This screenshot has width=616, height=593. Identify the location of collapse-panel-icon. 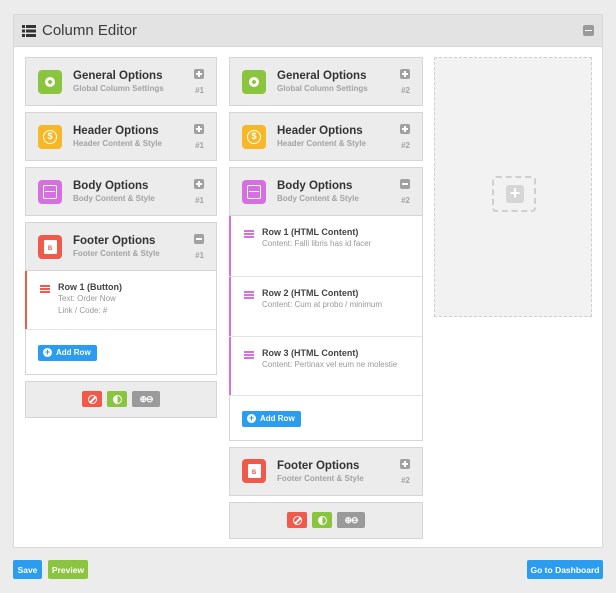
(588, 30).